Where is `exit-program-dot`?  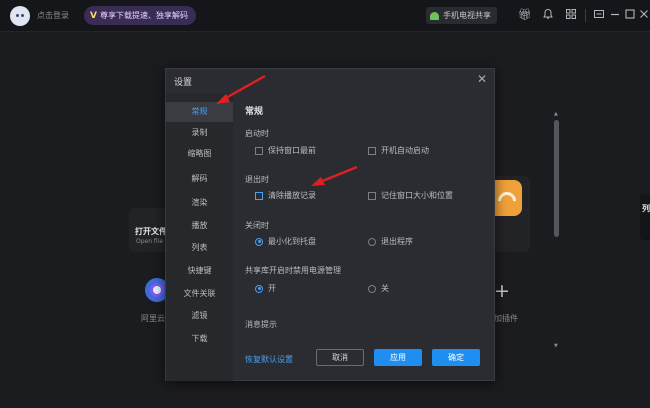
exit-program-dot is located at coordinates (372, 241).